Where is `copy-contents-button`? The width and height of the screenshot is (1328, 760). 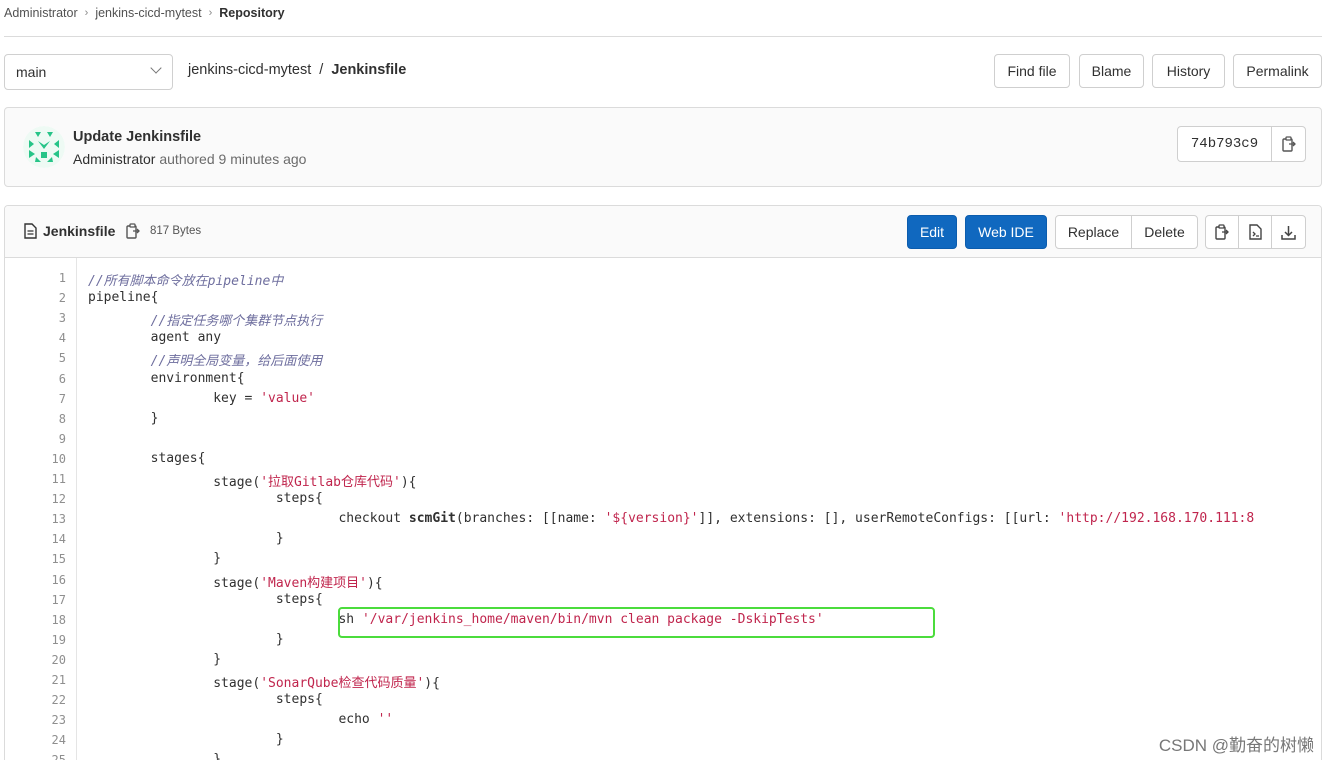
copy-contents-button is located at coordinates (1222, 232).